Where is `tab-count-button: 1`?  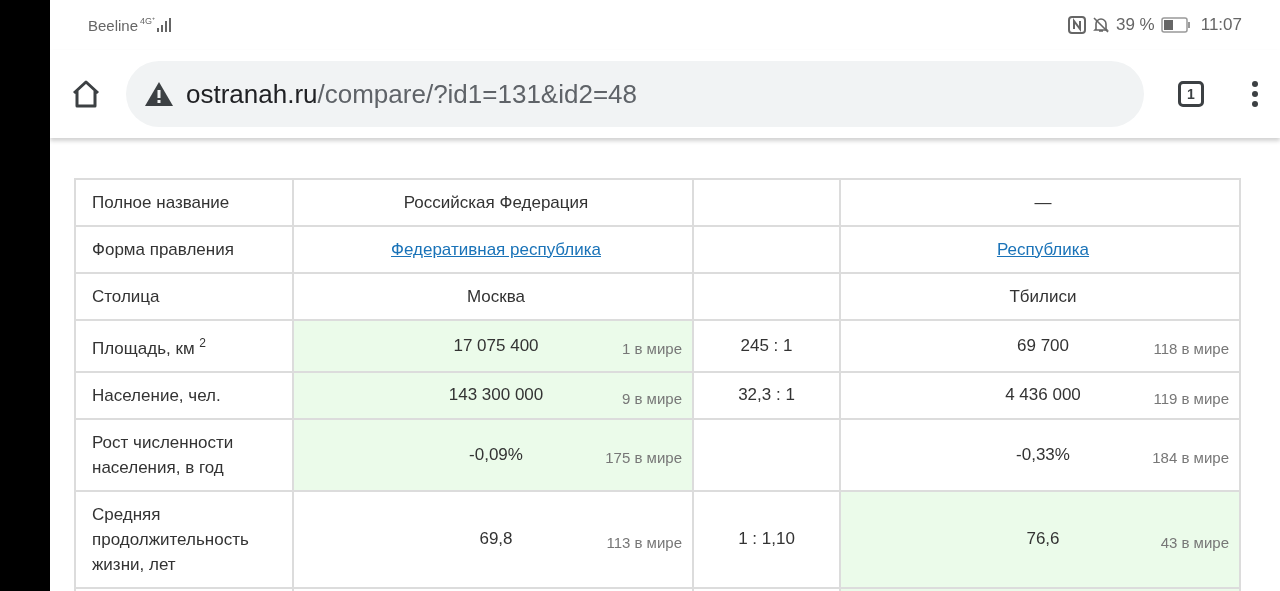 tab-count-button: 1 is located at coordinates (1191, 94).